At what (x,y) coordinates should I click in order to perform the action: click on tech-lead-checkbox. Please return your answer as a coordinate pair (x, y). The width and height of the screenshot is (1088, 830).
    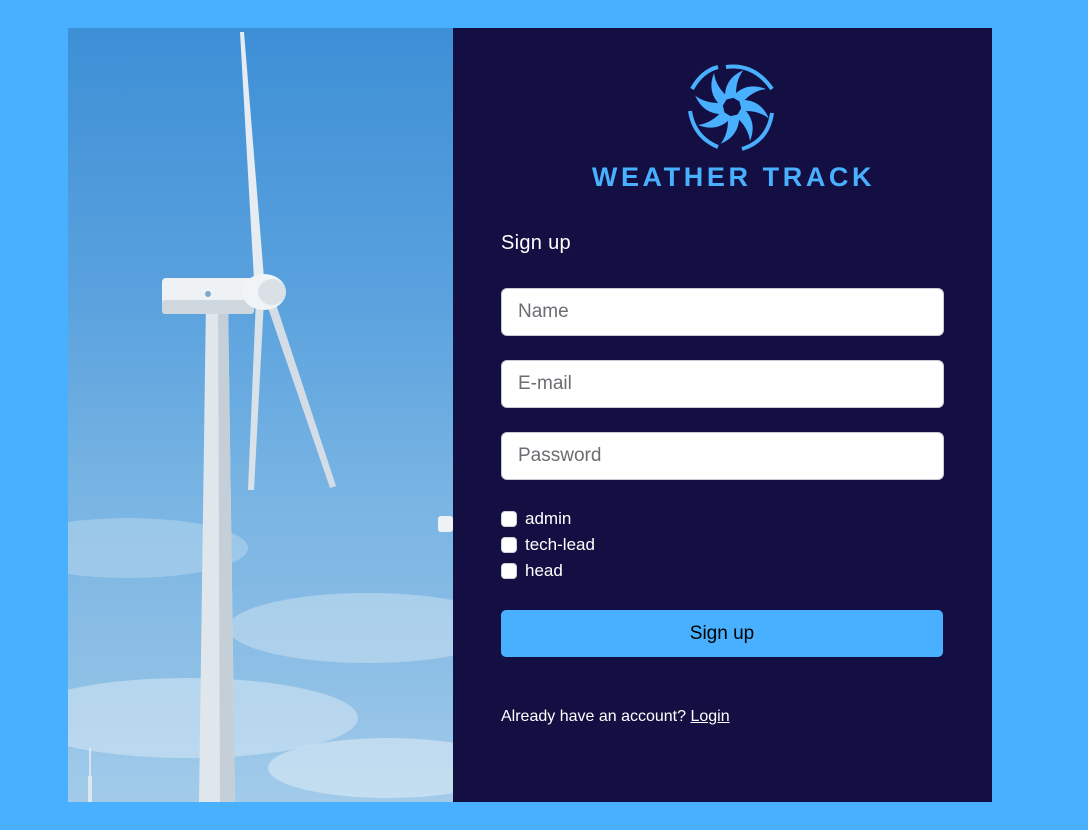
    Looking at the image, I should click on (509, 545).